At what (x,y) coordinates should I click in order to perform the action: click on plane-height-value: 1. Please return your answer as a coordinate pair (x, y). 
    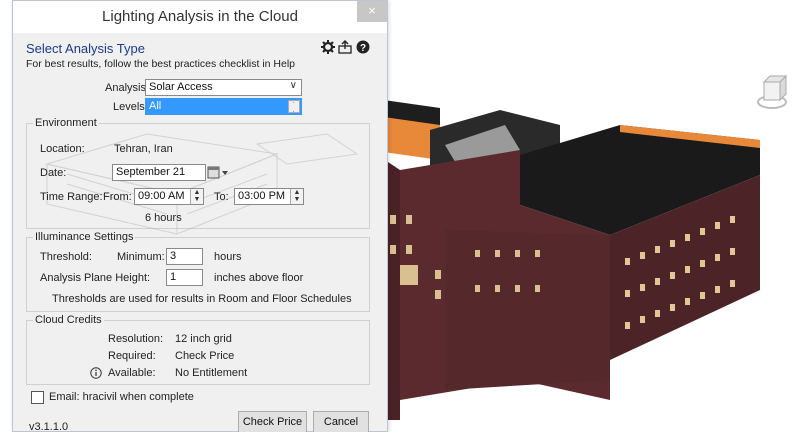
    Looking at the image, I should click on (173, 277).